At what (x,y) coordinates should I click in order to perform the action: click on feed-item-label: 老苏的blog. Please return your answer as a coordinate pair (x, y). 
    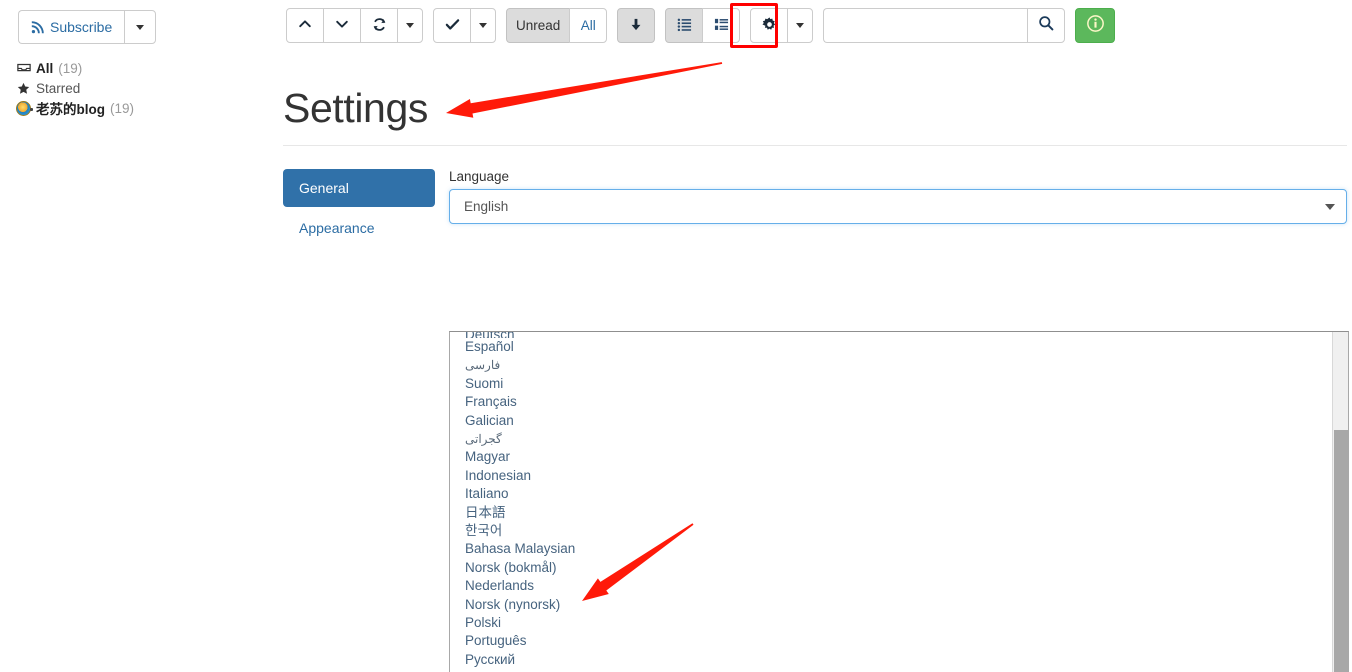
    Looking at the image, I should click on (70, 109).